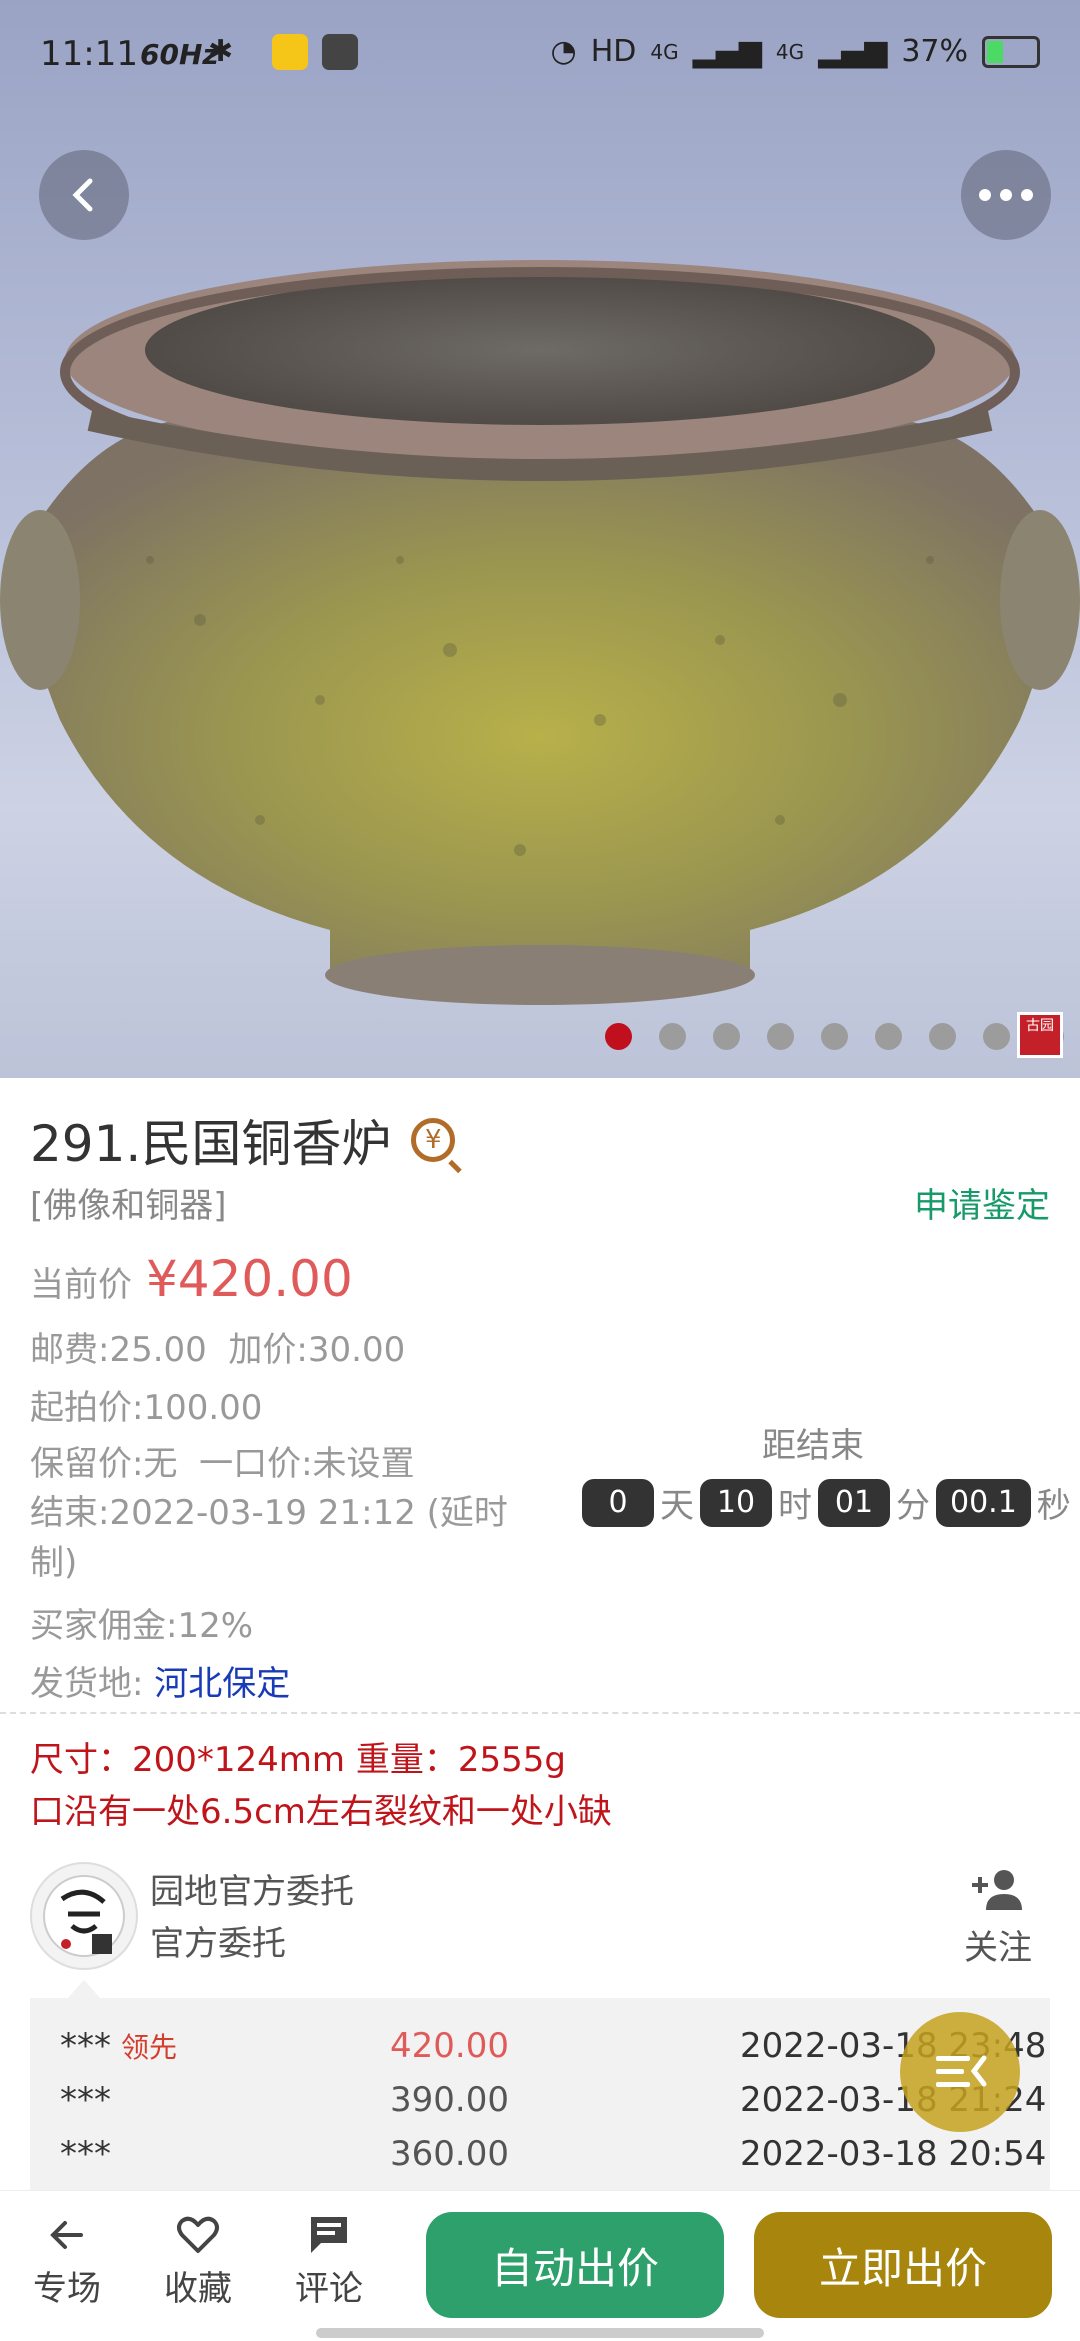 The width and height of the screenshot is (1080, 2341). I want to click on more-button, so click(1006, 195).